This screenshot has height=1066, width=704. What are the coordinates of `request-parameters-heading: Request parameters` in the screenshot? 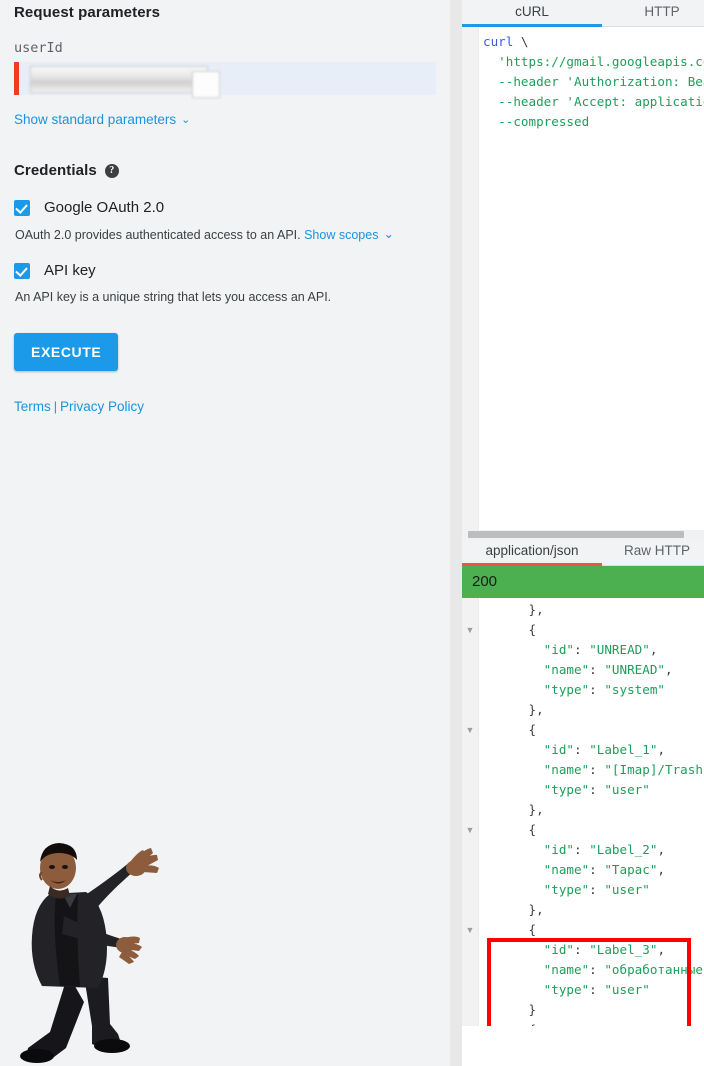 It's located at (87, 12).